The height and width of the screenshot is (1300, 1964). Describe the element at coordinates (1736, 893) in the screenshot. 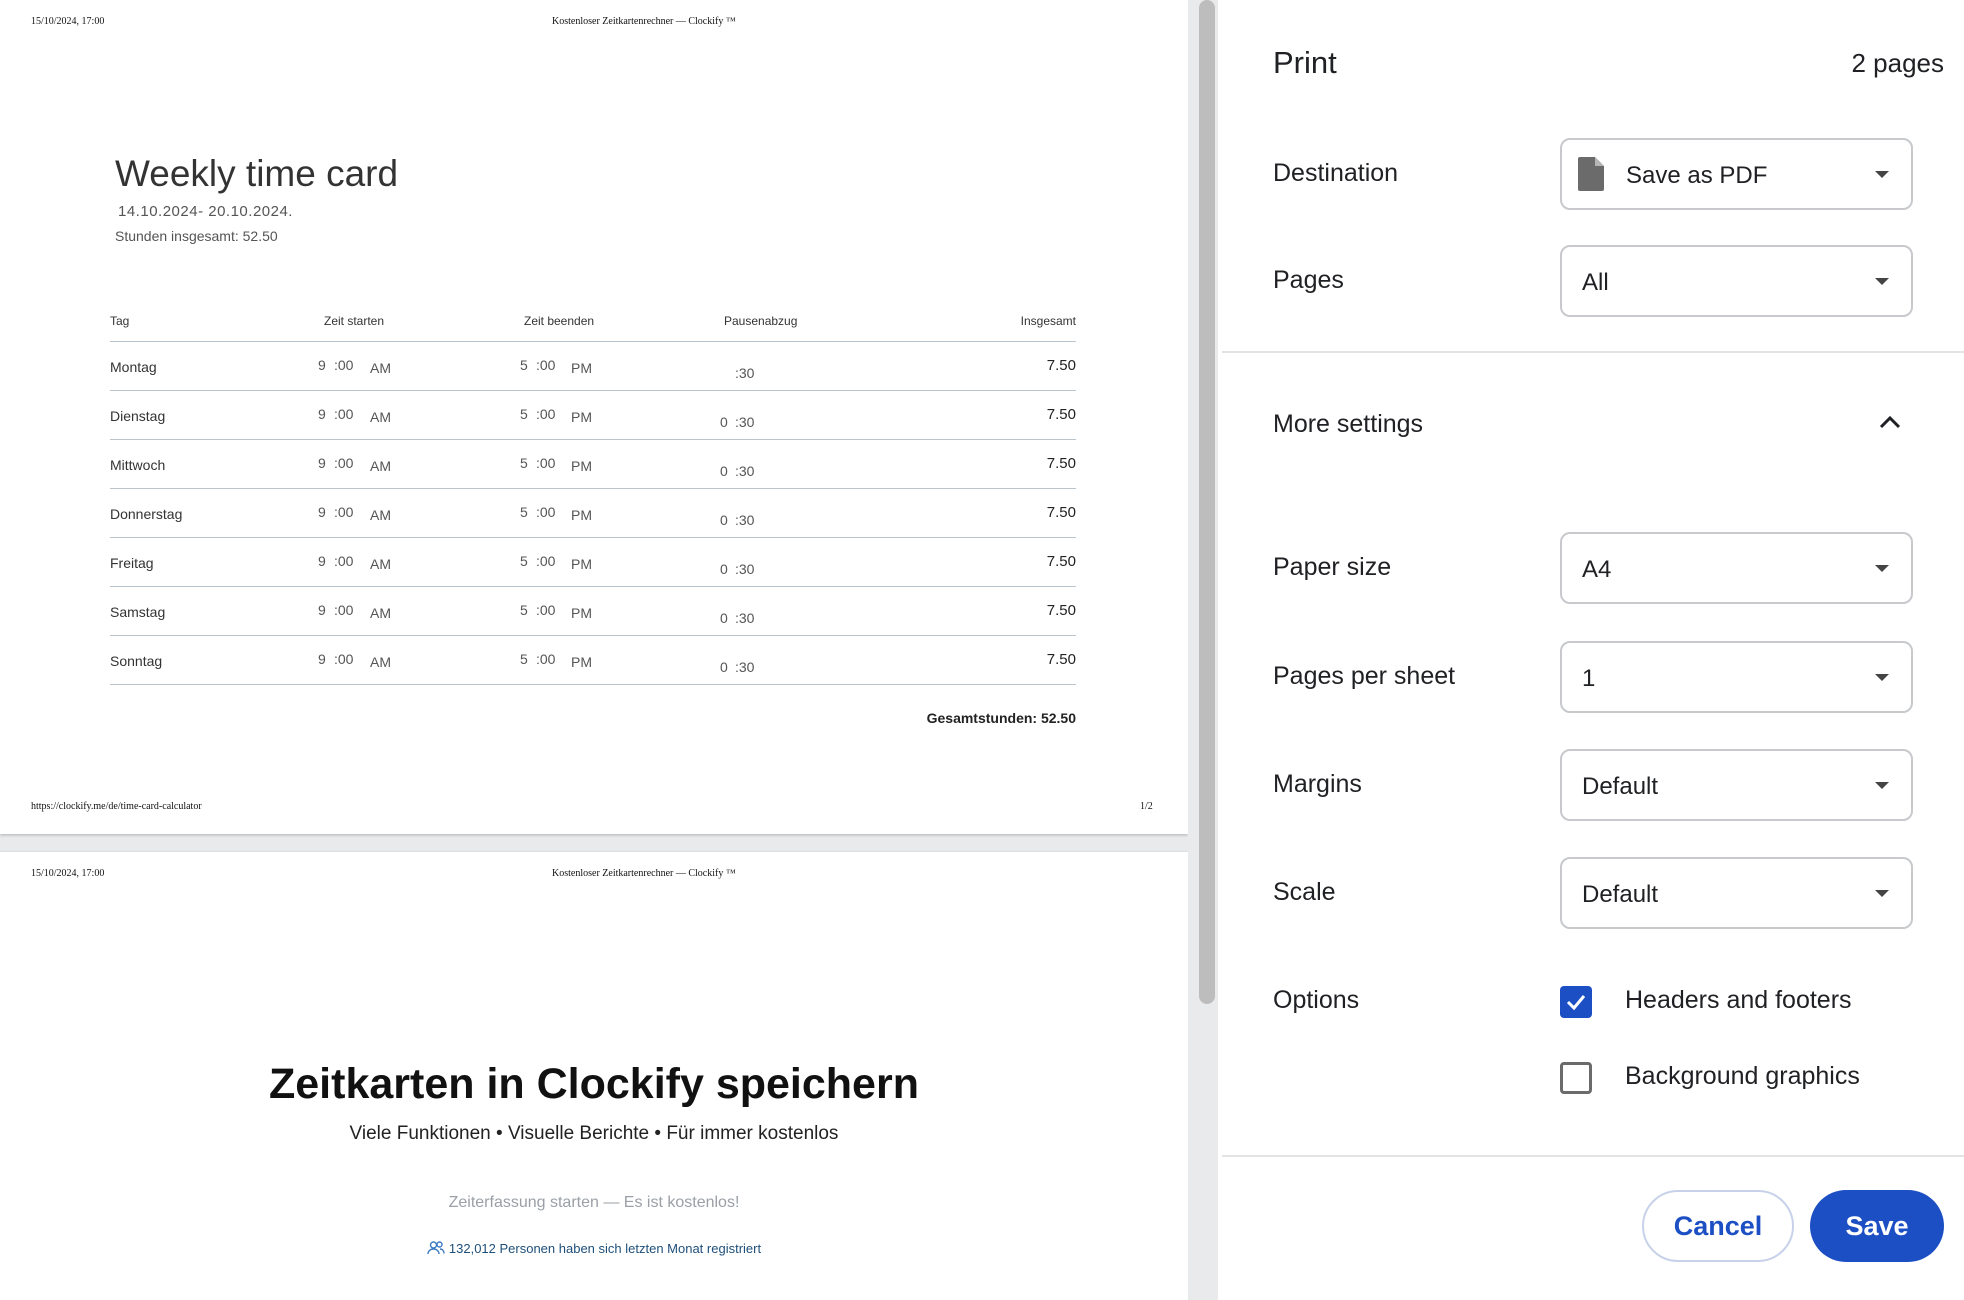

I see `scale-select: Default` at that location.